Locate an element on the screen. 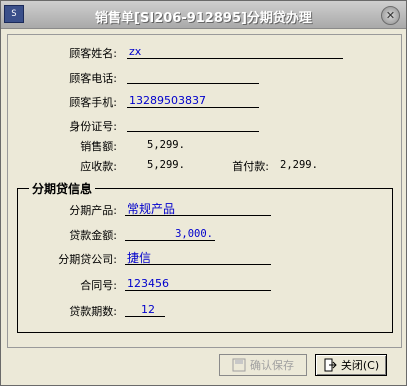 This screenshot has height=386, width=407. close-icon: ✕ is located at coordinates (390, 15).